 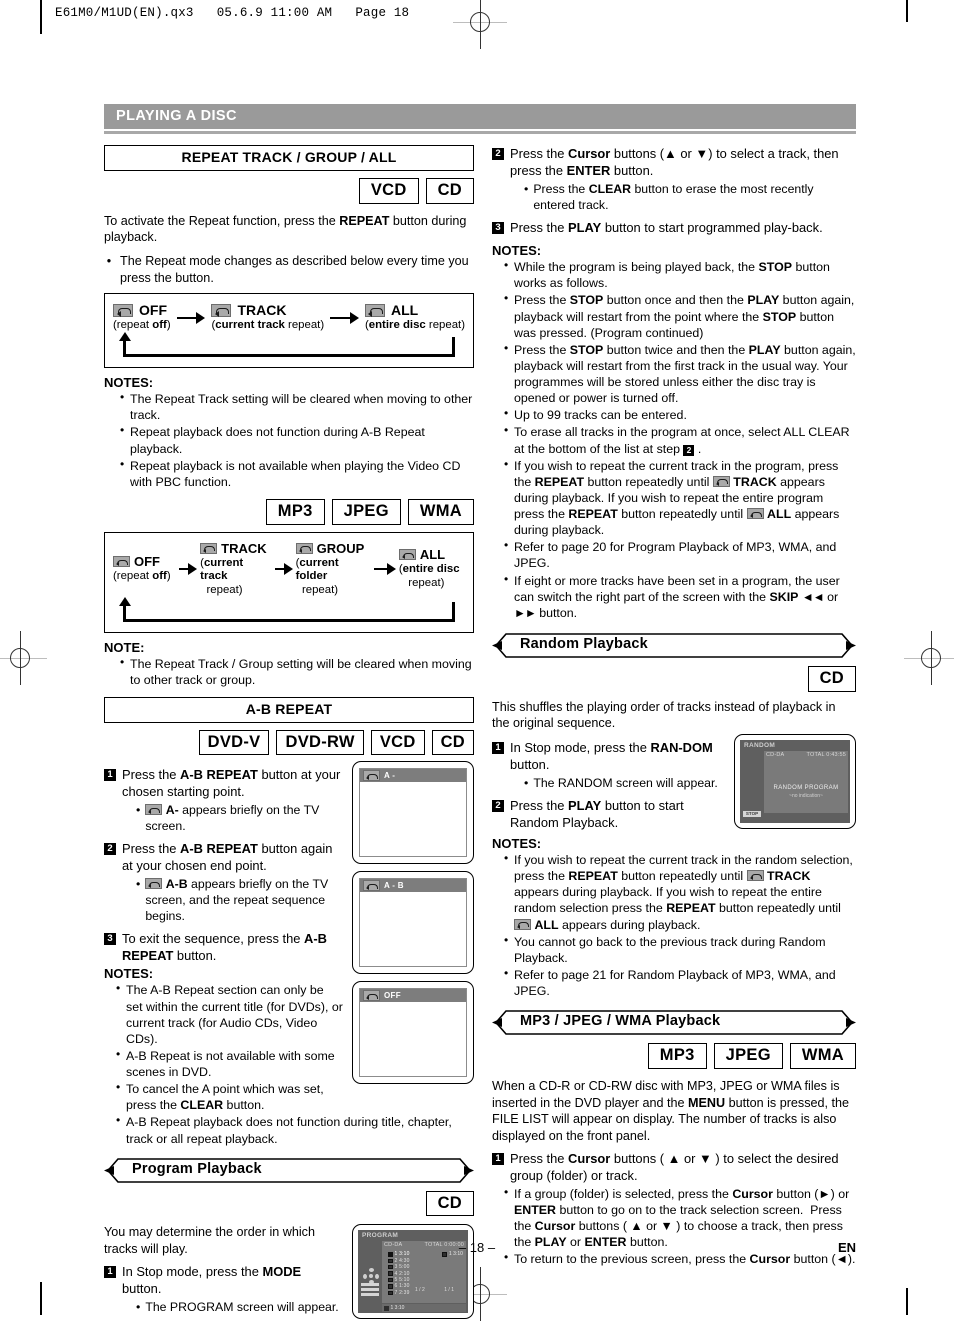 I want to click on section-header-underline, so click(x=480, y=133).